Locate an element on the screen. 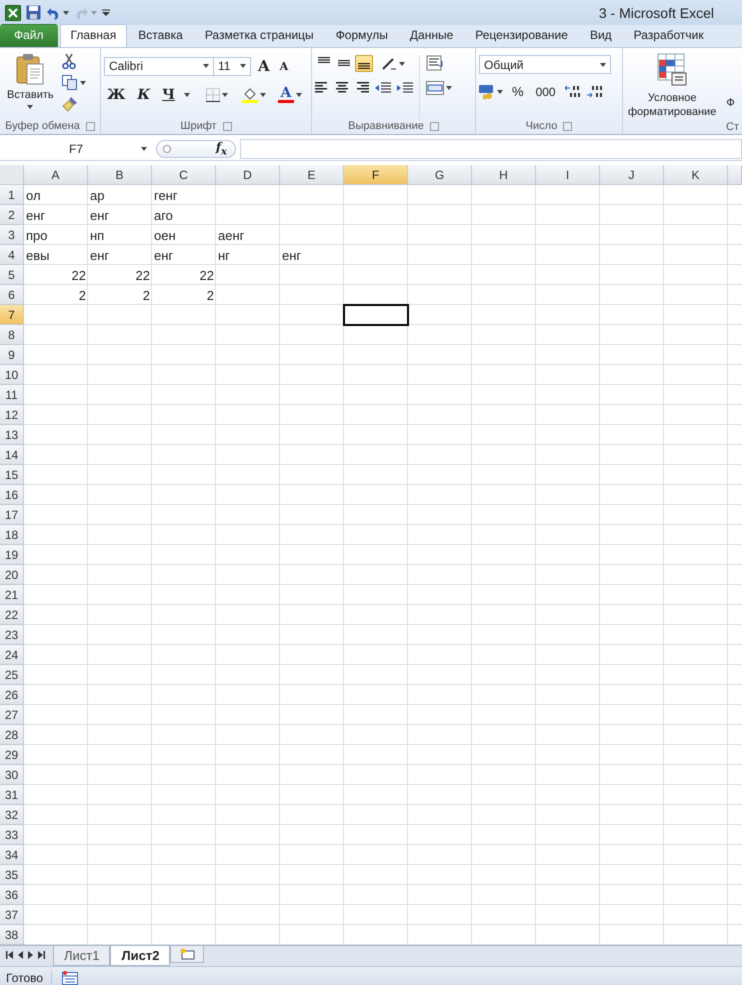 The image size is (742, 985). copy-icon is located at coordinates (70, 82).